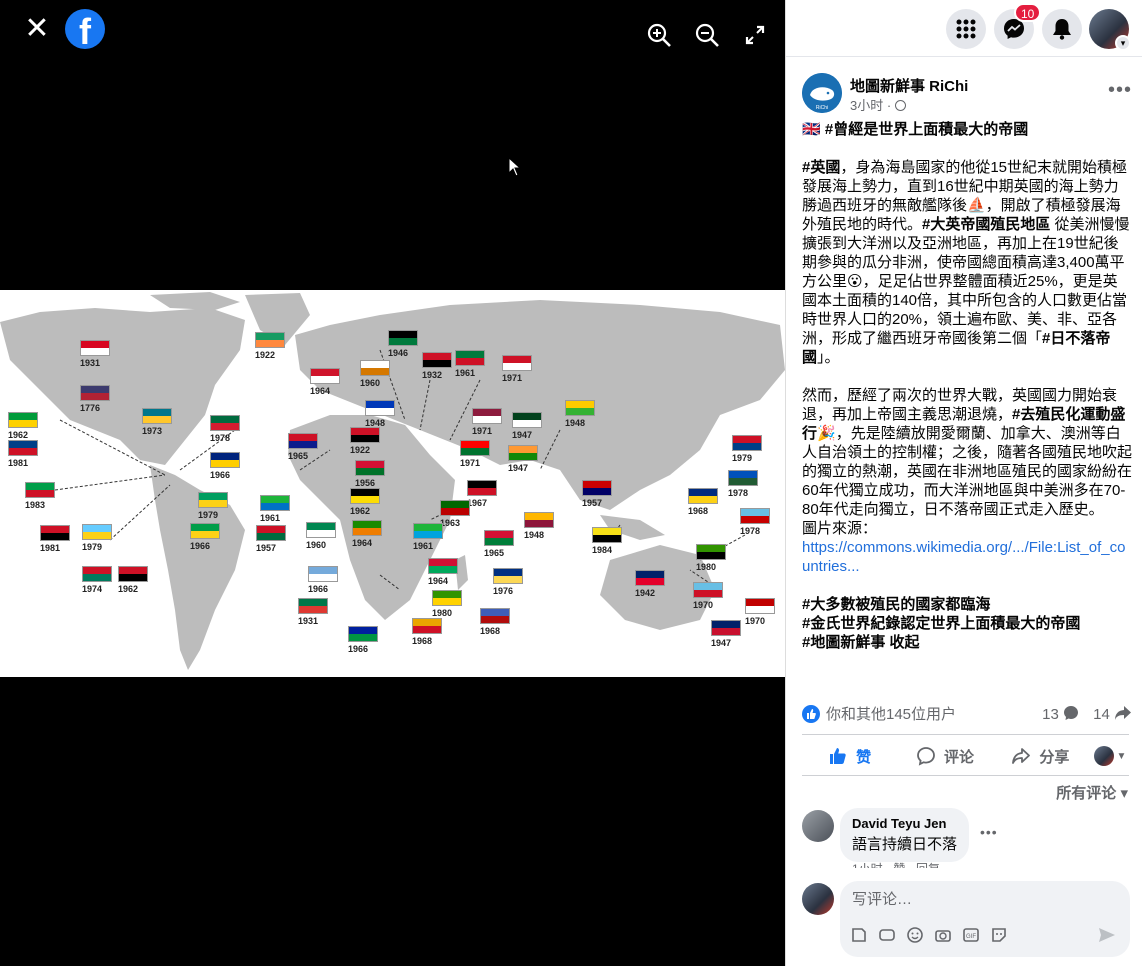  What do you see at coordinates (1092, 792) in the screenshot?
I see `comment-filter-dropdown: 所有评论 ▾` at bounding box center [1092, 792].